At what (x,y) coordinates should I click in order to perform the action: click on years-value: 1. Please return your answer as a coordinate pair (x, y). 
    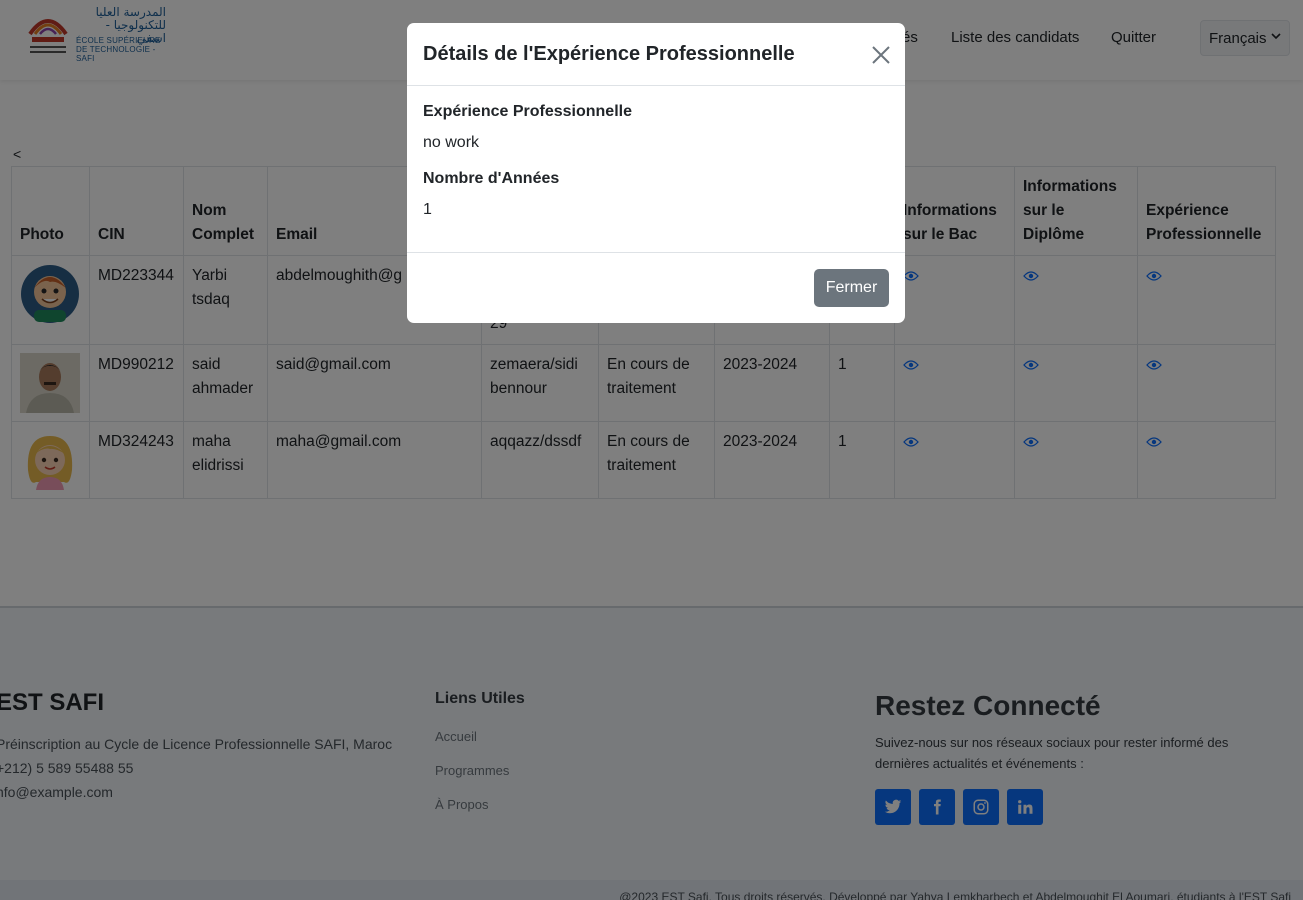
    Looking at the image, I should click on (427, 209).